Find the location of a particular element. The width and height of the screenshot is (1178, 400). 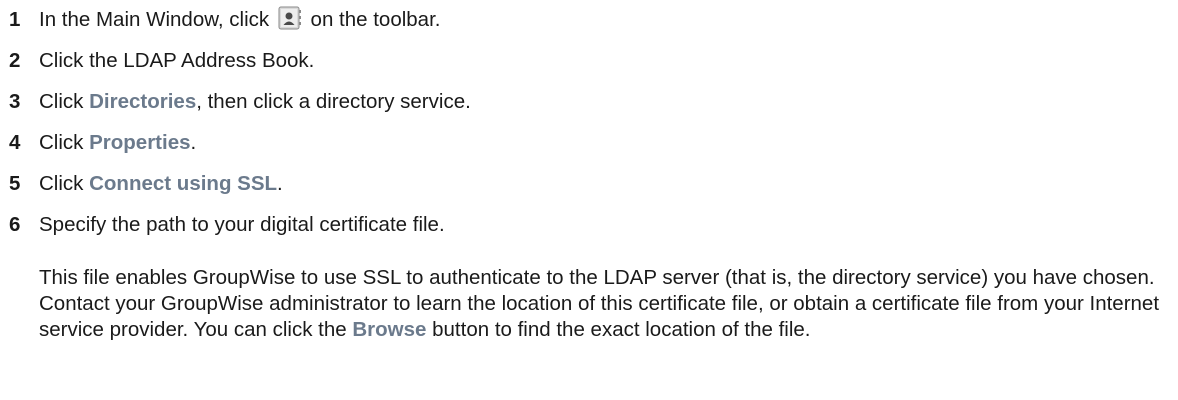

address-book-icon is located at coordinates (289, 18).